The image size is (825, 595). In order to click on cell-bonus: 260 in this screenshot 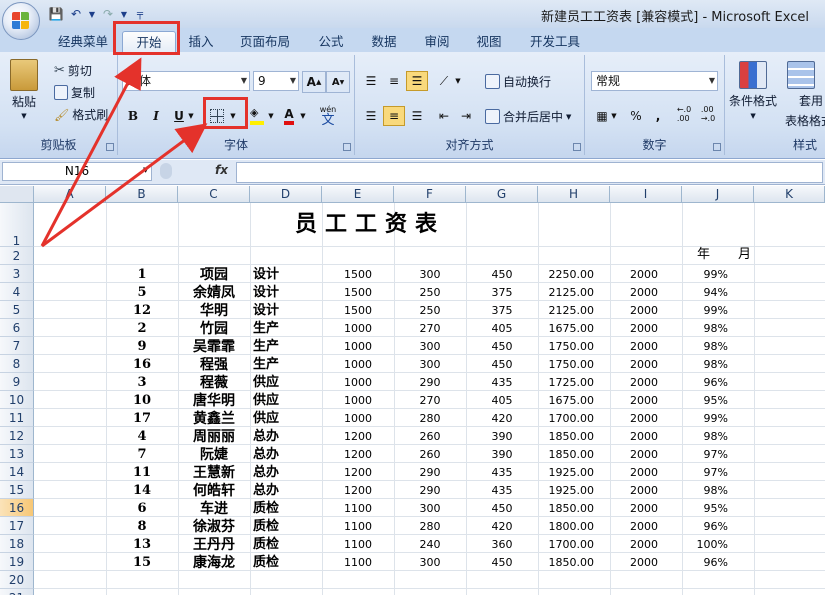, I will do `click(430, 437)`.